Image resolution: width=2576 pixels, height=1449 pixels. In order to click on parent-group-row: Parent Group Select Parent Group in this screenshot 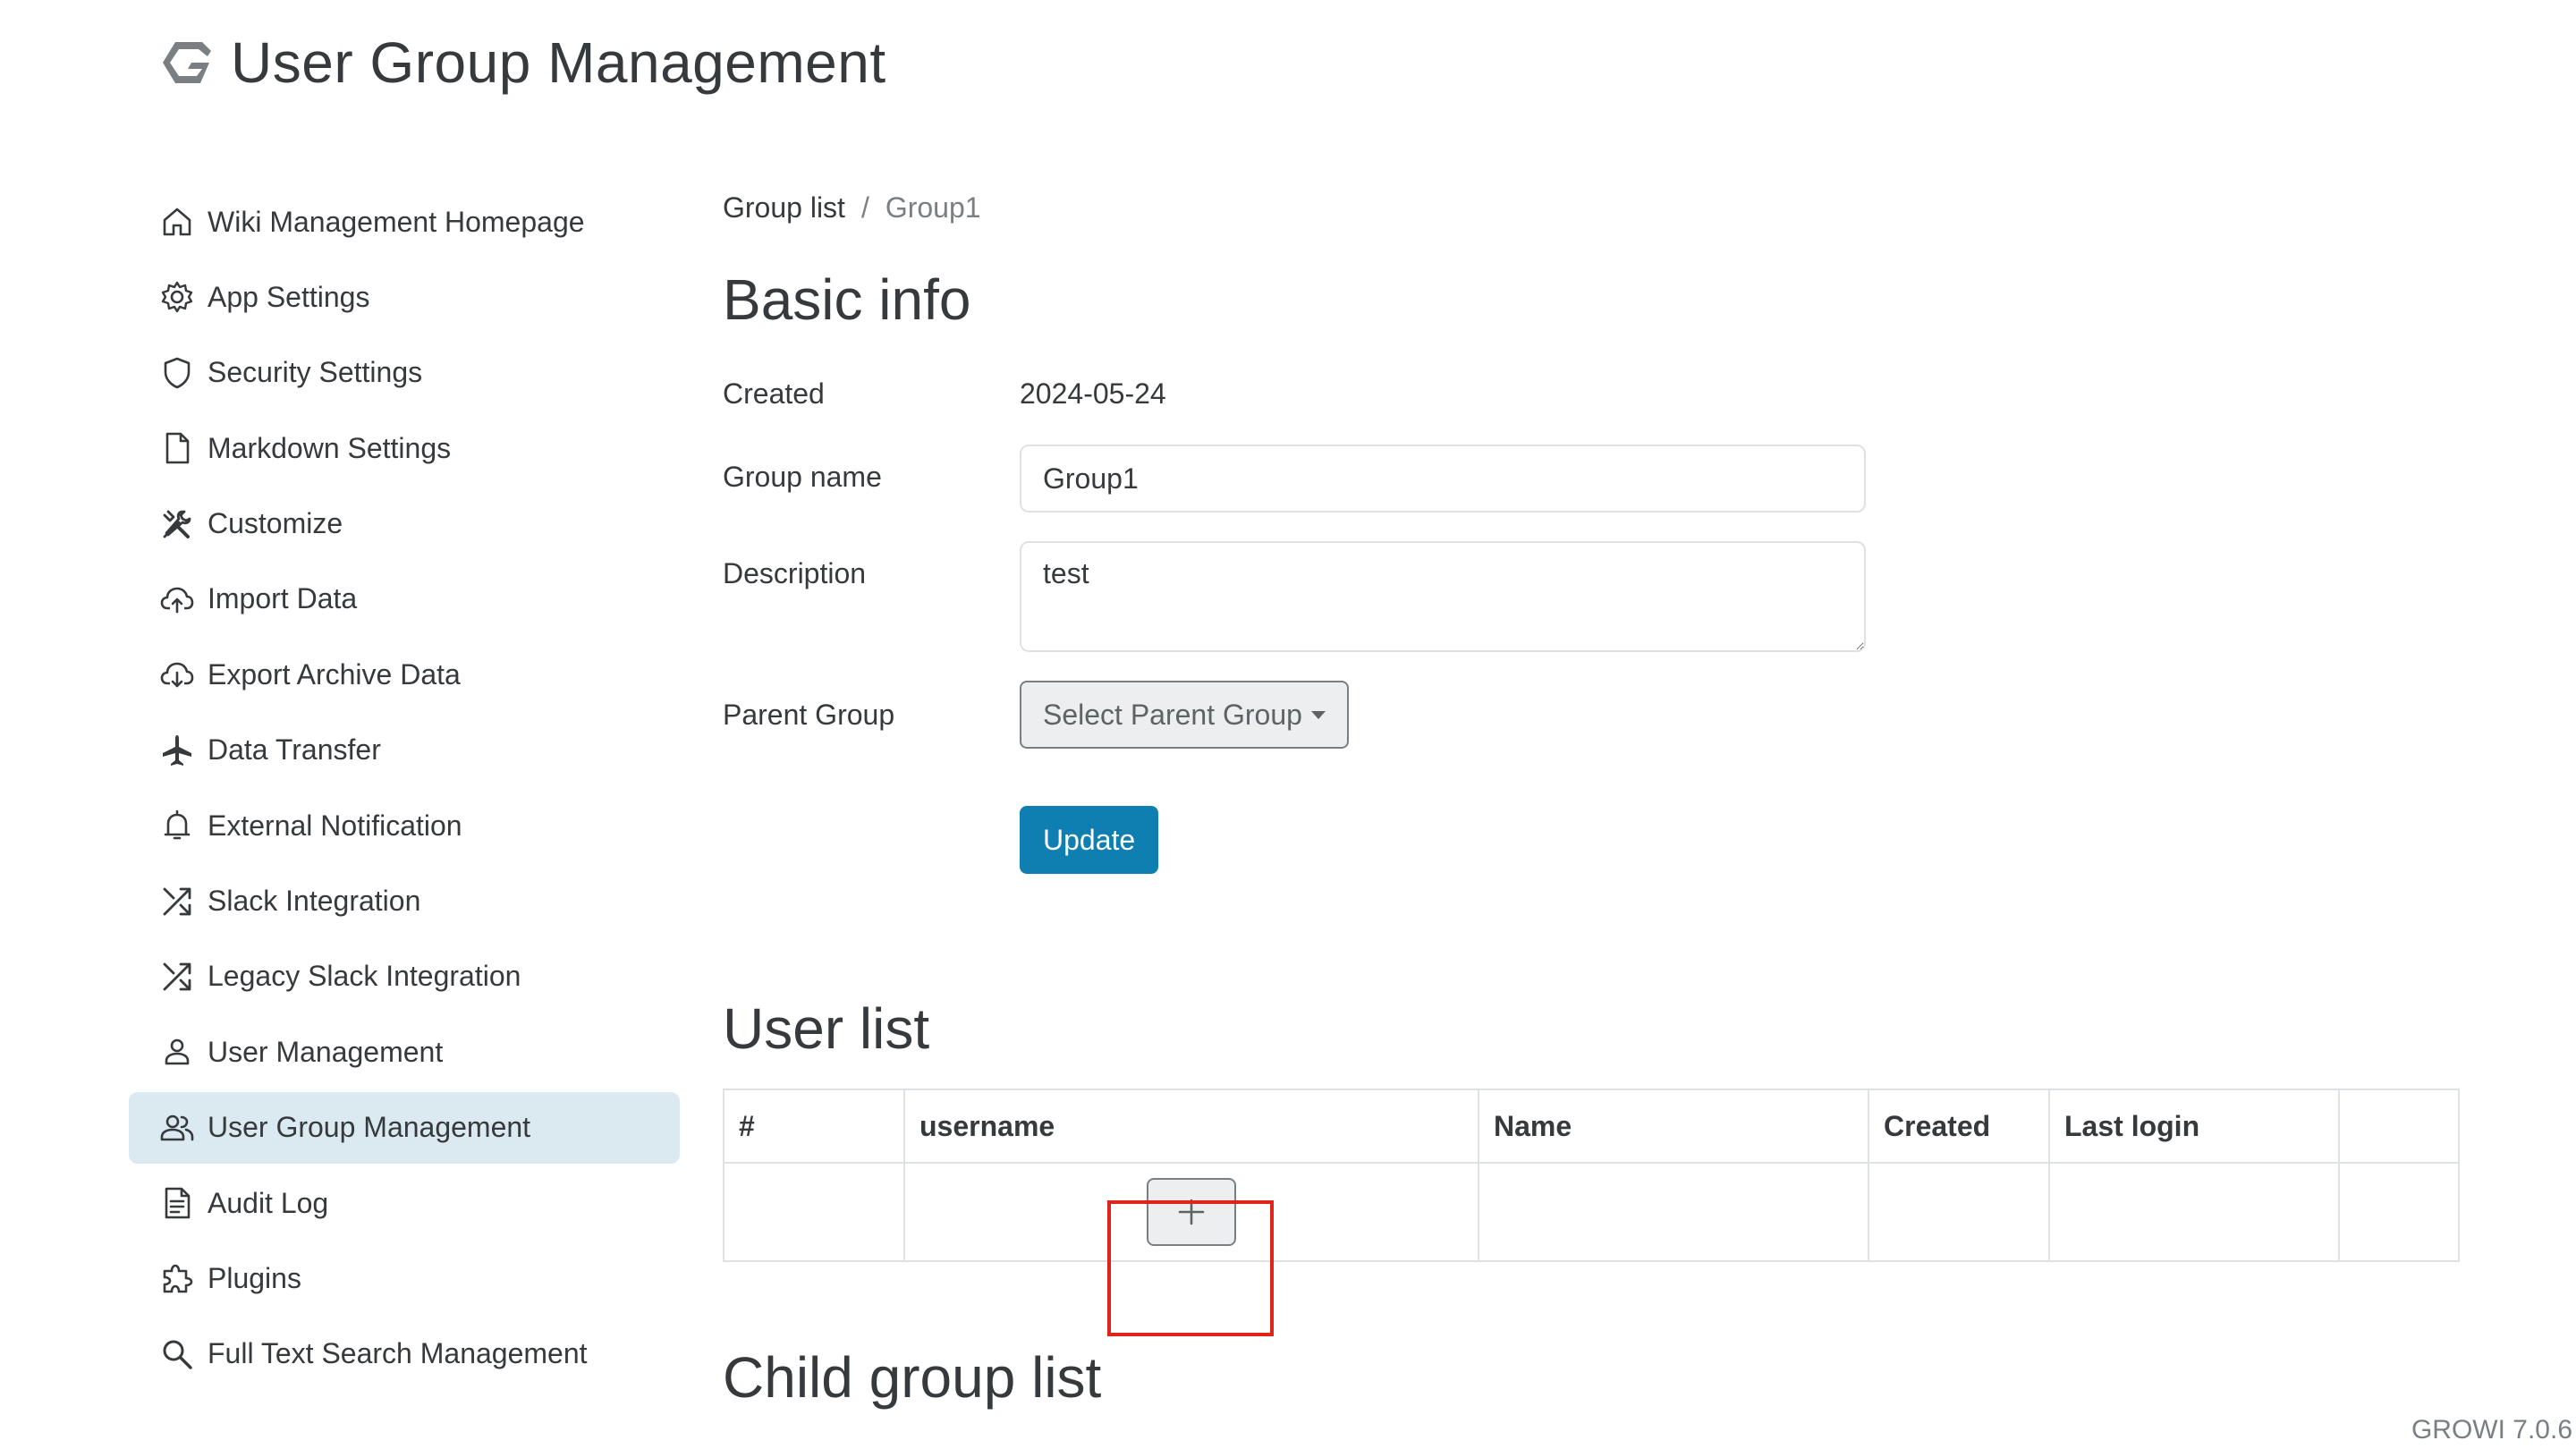, I will do `click(1590, 715)`.